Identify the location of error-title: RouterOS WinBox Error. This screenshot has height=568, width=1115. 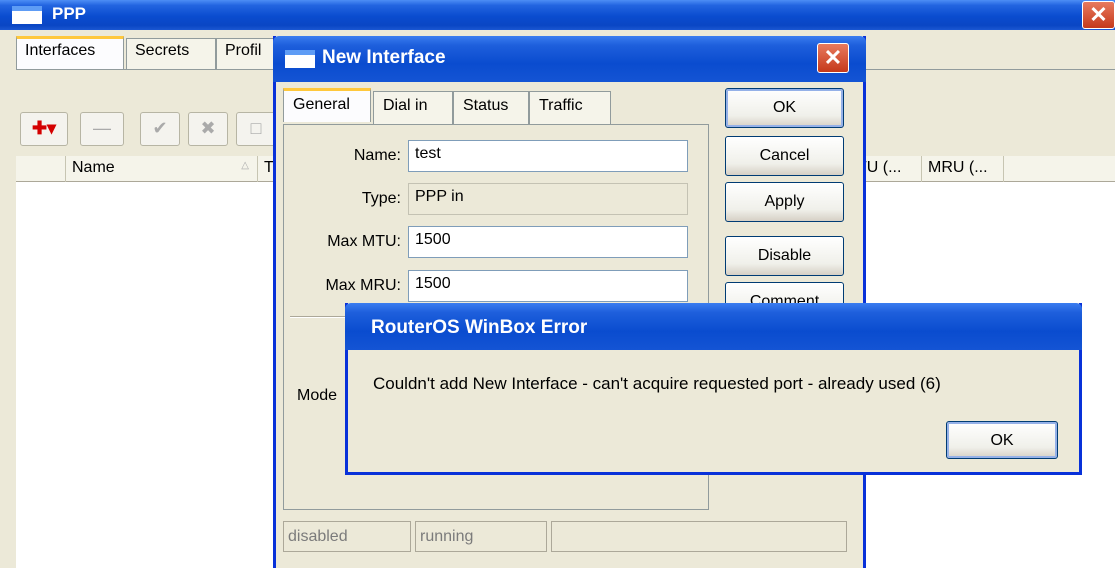
(479, 327).